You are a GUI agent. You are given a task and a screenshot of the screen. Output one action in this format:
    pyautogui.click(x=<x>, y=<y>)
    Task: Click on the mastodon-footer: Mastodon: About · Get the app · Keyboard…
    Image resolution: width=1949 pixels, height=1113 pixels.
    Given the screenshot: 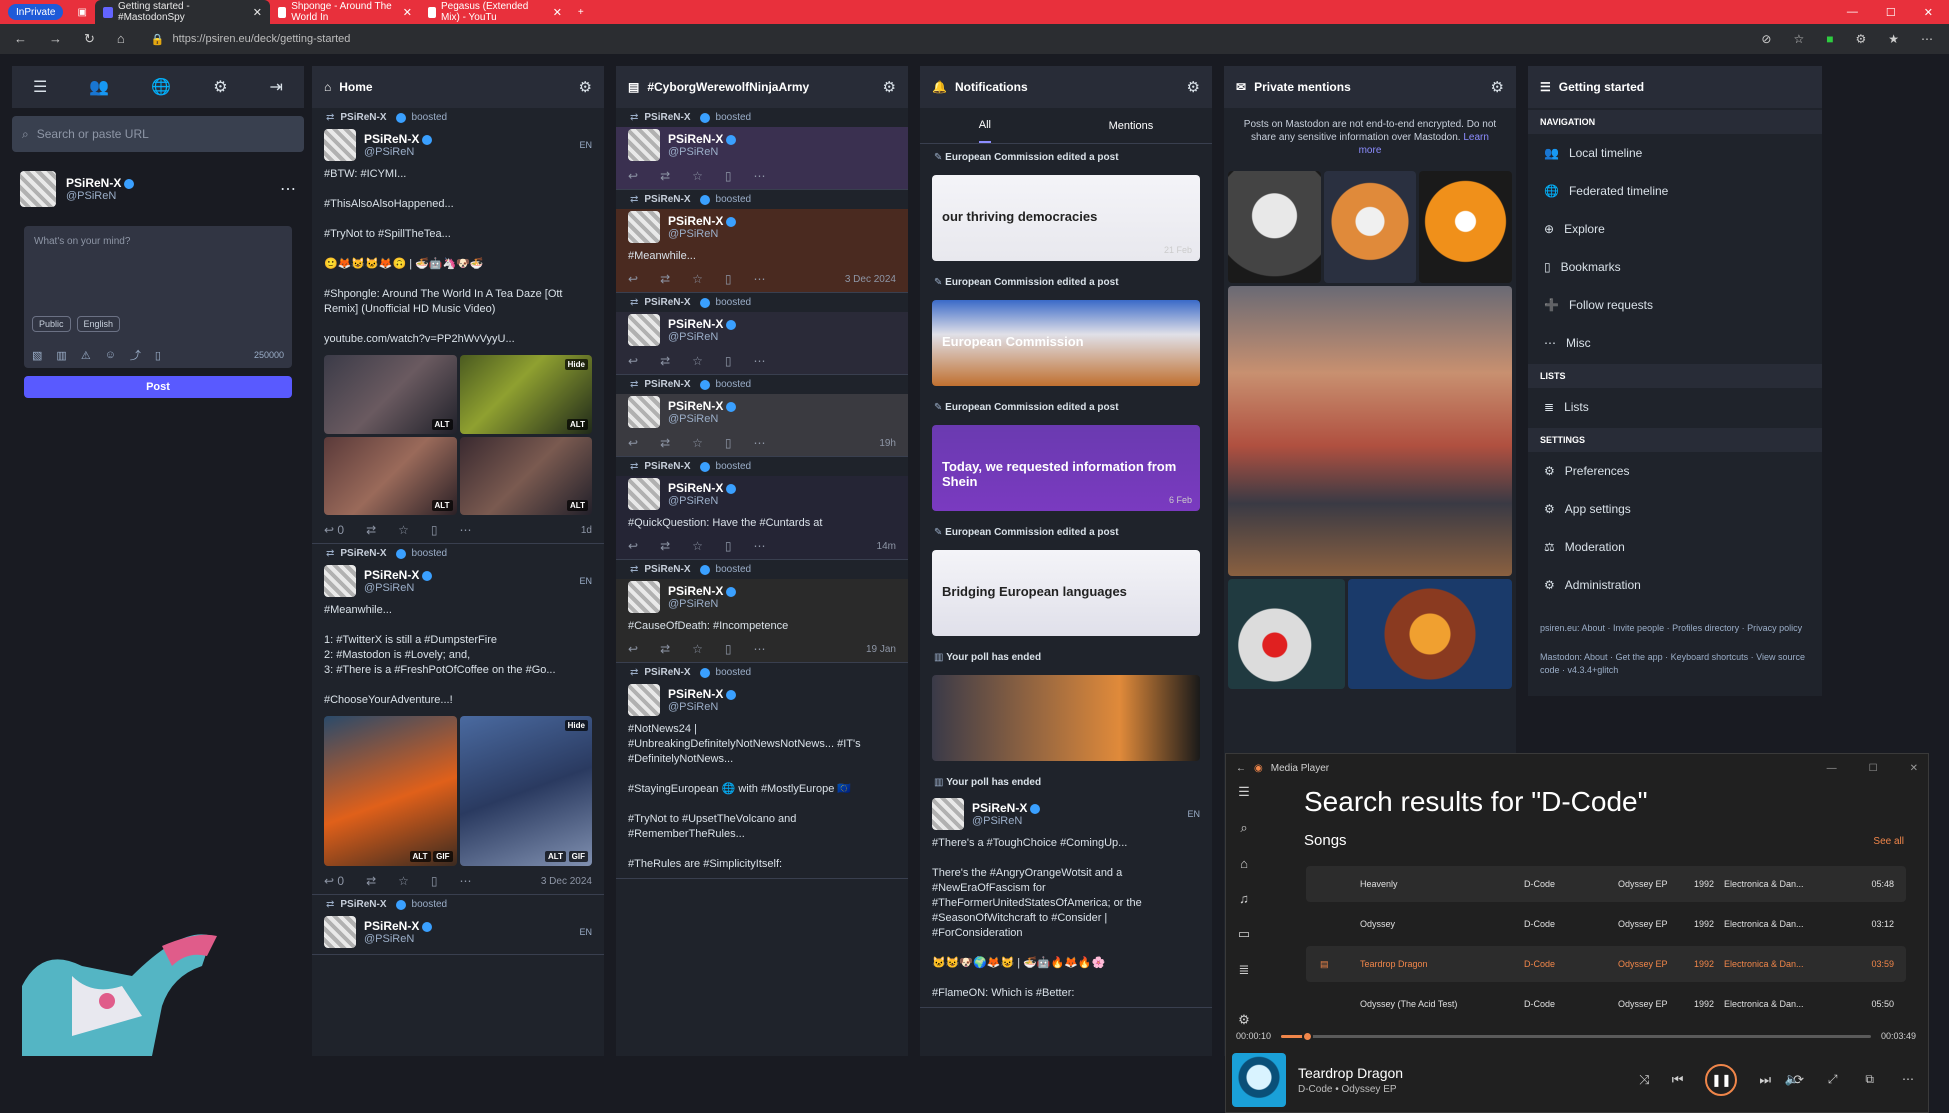 What is the action you would take?
    pyautogui.click(x=1675, y=664)
    